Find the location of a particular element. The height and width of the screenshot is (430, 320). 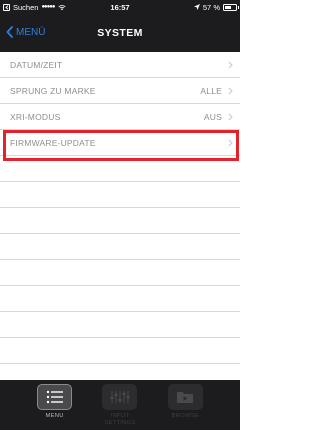

row-datum-zeit: DATUM/ZEIT is located at coordinates (120, 65).